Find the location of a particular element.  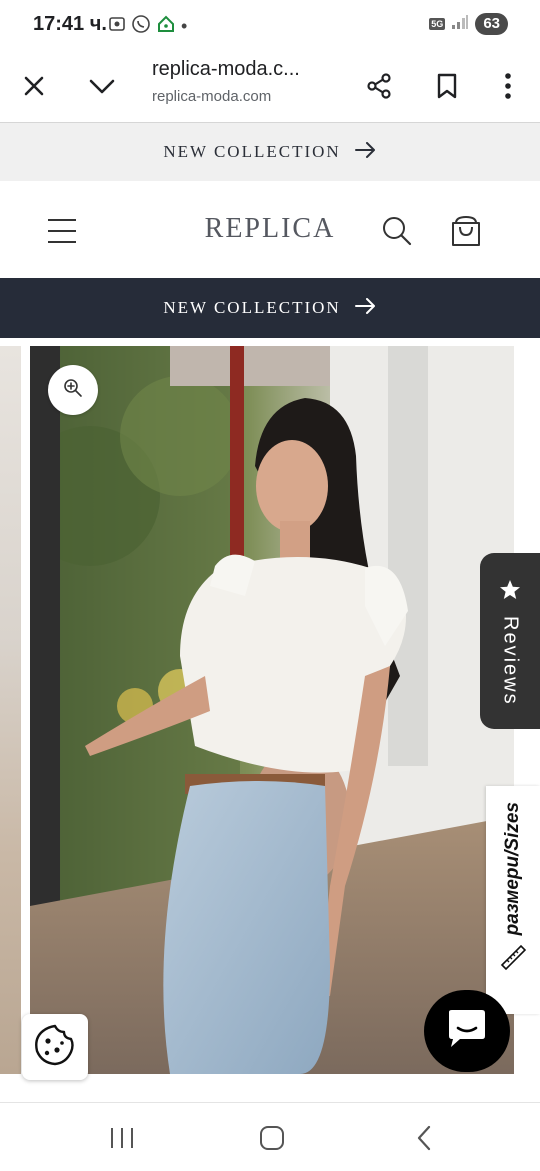

search-icon is located at coordinates (397, 231).